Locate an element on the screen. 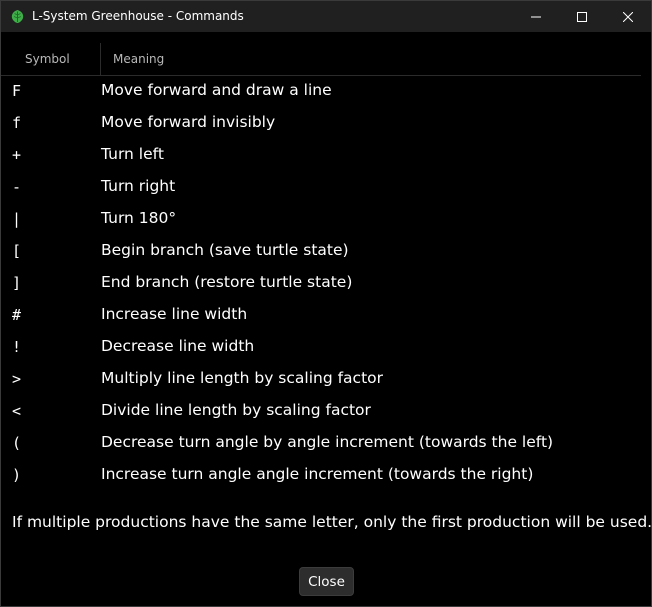 The height and width of the screenshot is (607, 652). column-header-symbol: Symbol is located at coordinates (47, 59).